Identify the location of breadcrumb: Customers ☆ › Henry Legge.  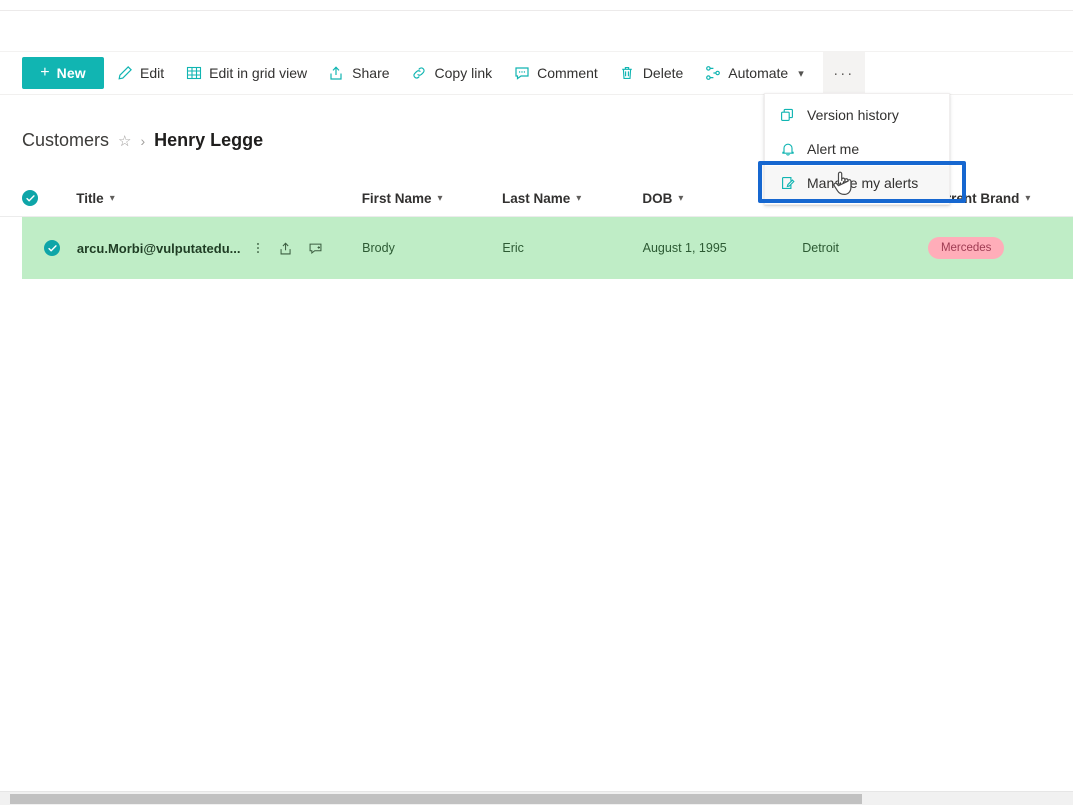
(142, 140).